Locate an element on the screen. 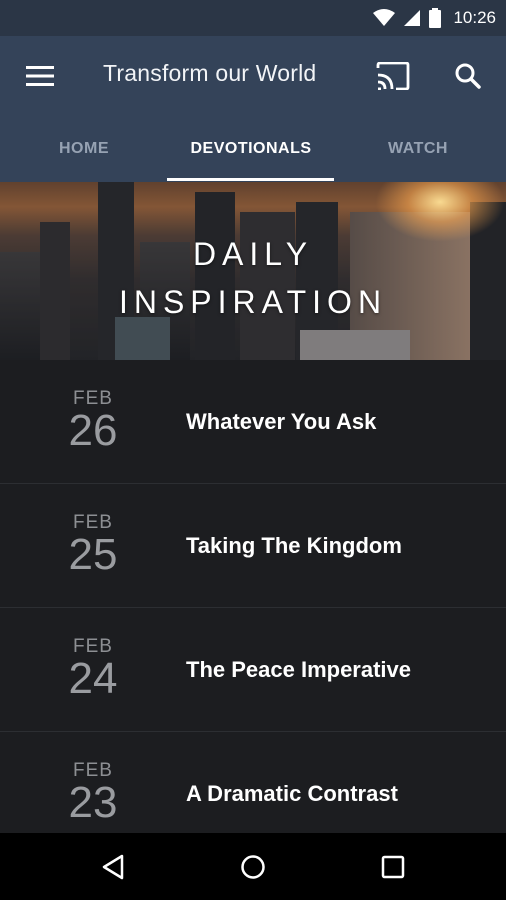 The width and height of the screenshot is (506, 900). tab-watch: WATCH is located at coordinates (418, 149).